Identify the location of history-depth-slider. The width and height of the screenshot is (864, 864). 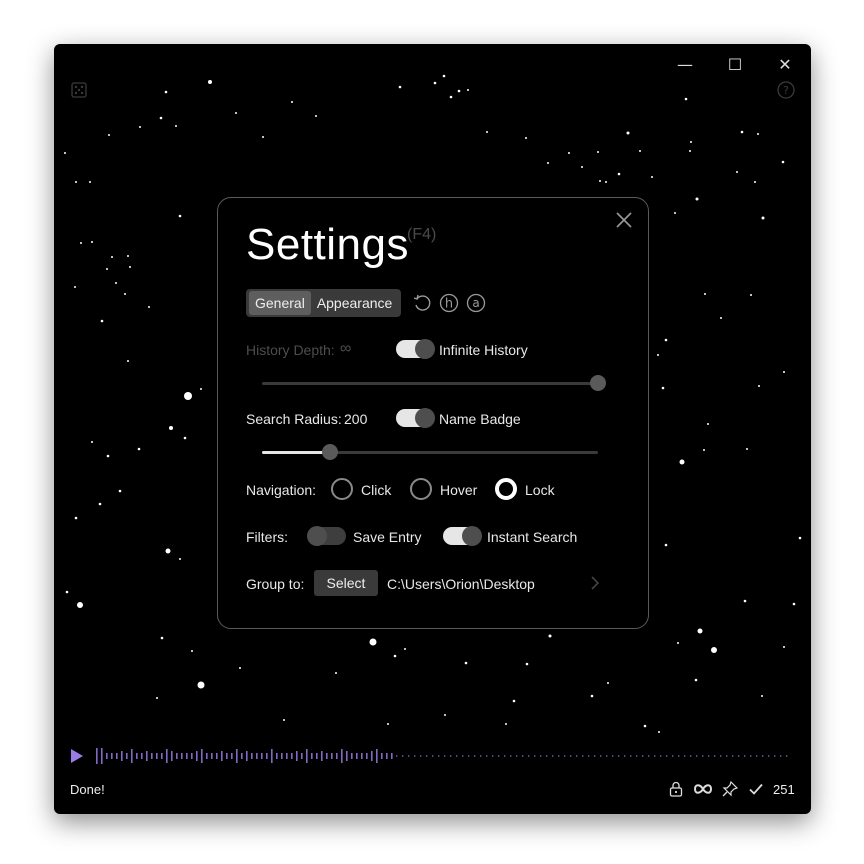
(434, 383).